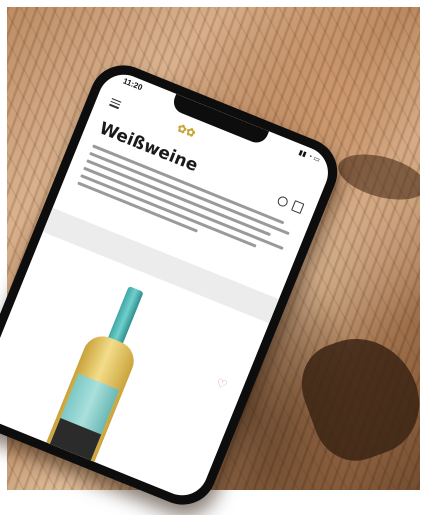 This screenshot has height=515, width=427. Describe the element at coordinates (283, 202) in the screenshot. I see `search-icon` at that location.